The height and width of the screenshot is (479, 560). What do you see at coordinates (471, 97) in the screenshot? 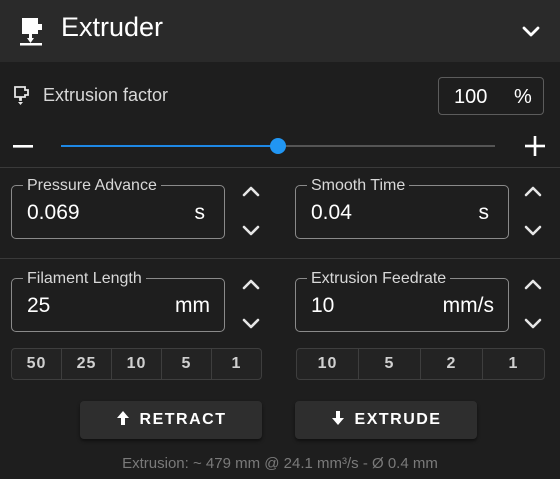
I see `extrusion-factor-value: 100` at bounding box center [471, 97].